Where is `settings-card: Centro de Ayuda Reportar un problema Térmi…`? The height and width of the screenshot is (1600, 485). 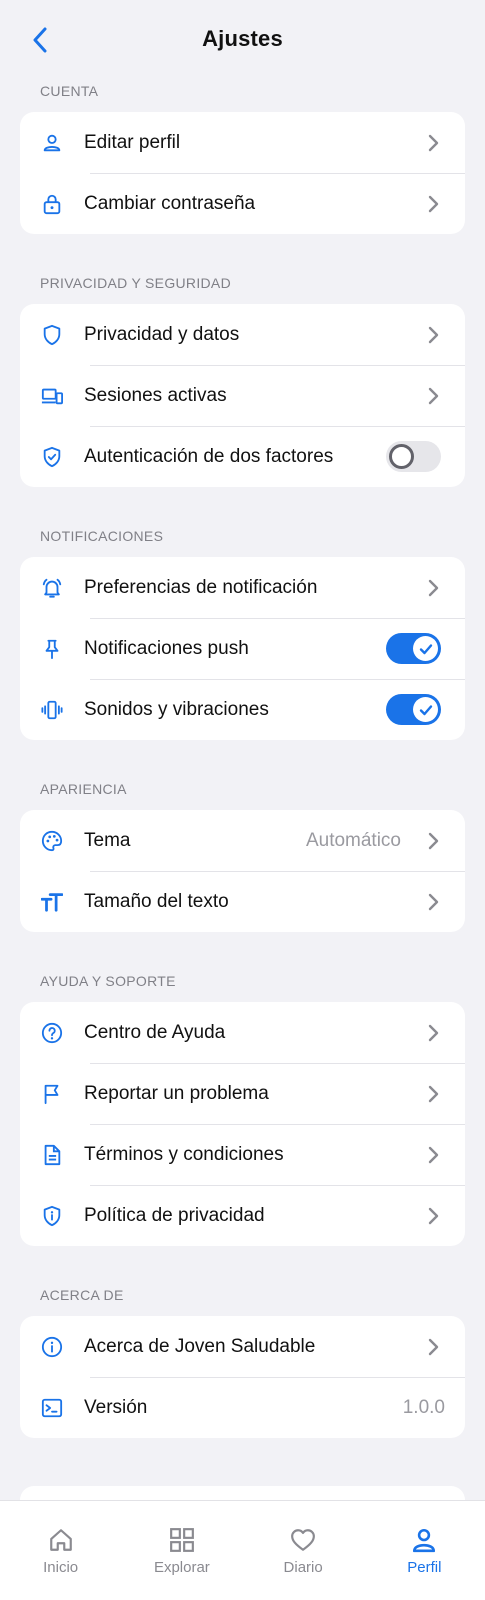 settings-card: Centro de Ayuda Reportar un problema Térmi… is located at coordinates (242, 1124).